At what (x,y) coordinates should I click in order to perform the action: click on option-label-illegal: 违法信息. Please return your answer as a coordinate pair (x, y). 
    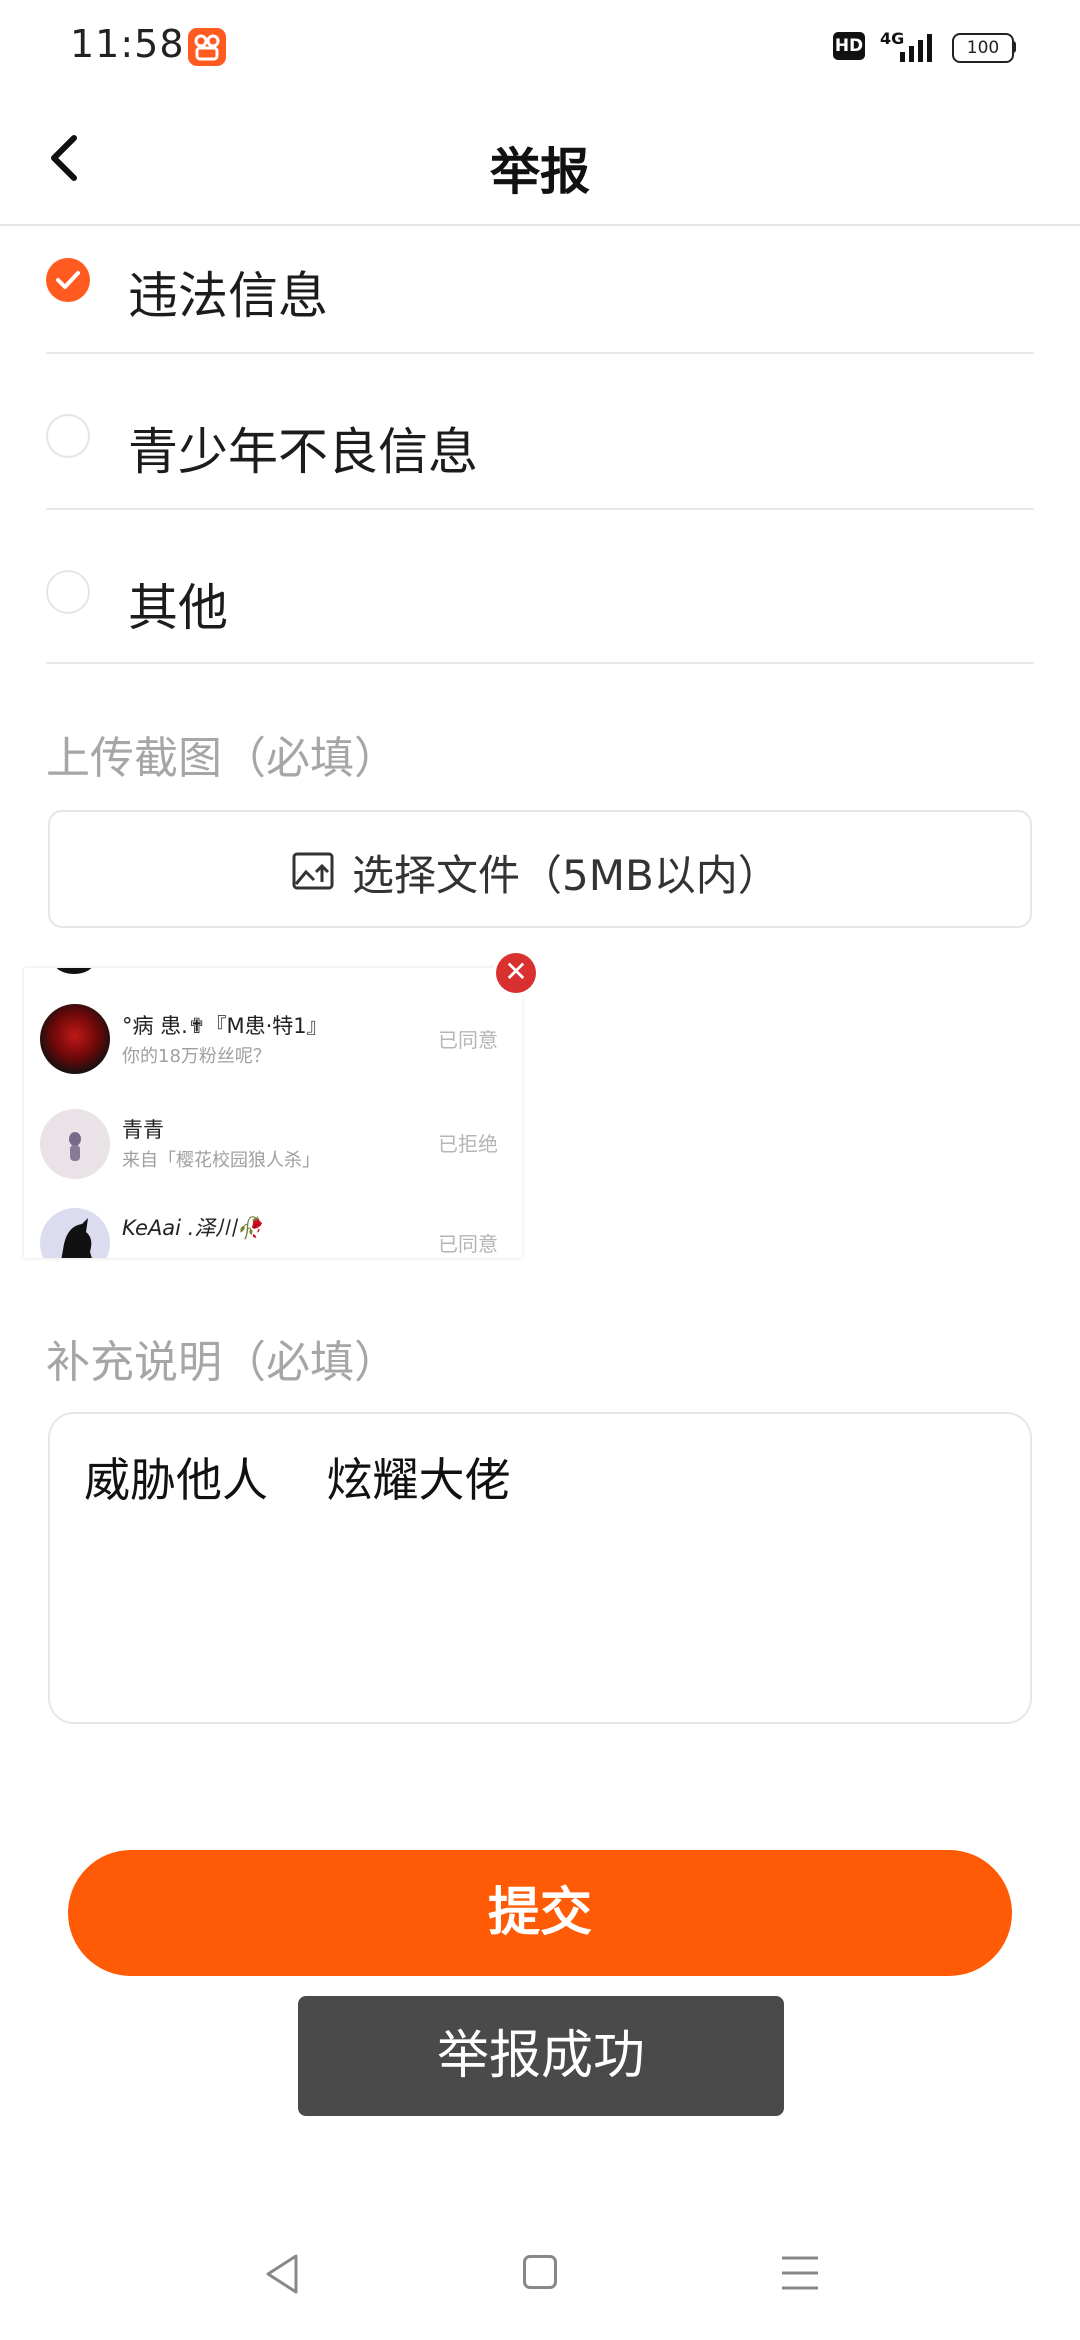
    Looking at the image, I should click on (228, 292).